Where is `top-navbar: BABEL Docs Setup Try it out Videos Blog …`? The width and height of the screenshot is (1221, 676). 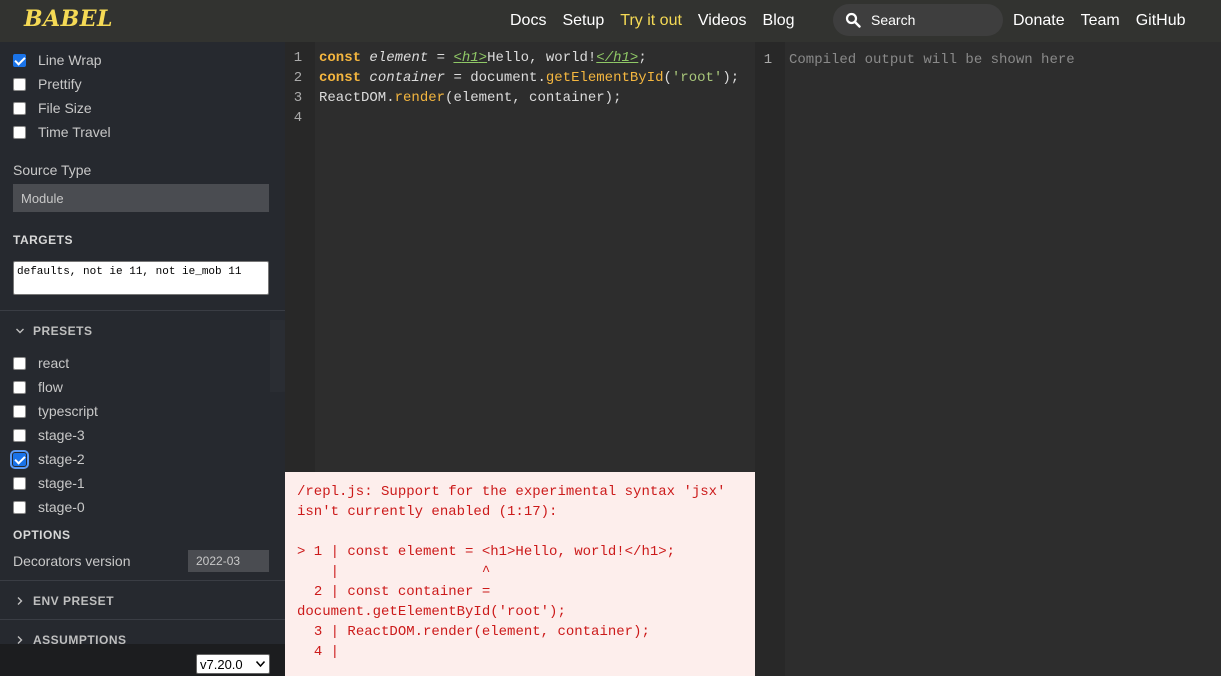 top-navbar: BABEL Docs Setup Try it out Videos Blog … is located at coordinates (610, 21).